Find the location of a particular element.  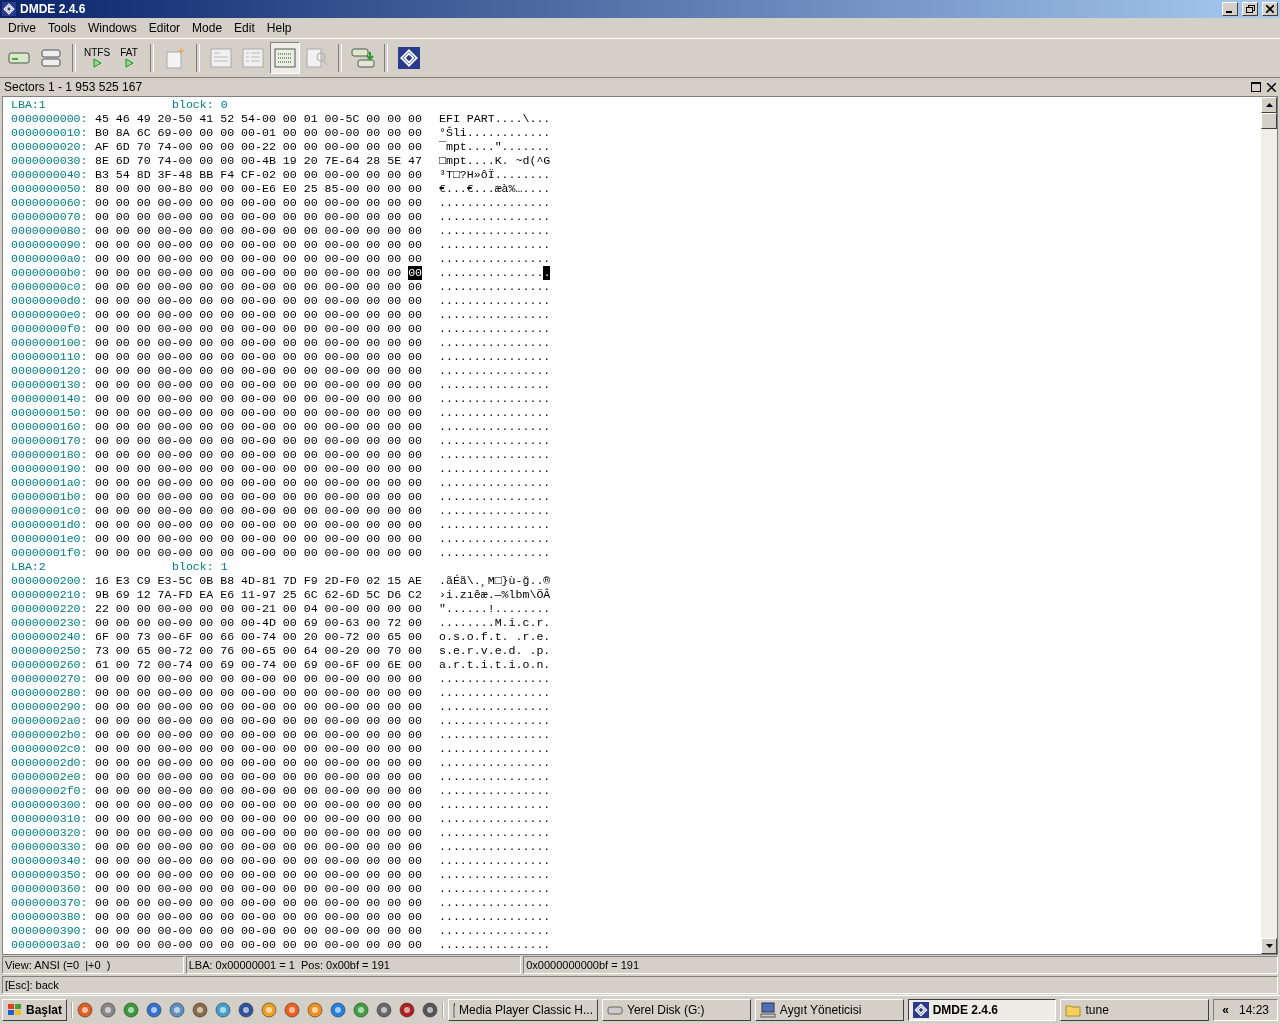

offset-label: 0000000150: is located at coordinates (50, 413).